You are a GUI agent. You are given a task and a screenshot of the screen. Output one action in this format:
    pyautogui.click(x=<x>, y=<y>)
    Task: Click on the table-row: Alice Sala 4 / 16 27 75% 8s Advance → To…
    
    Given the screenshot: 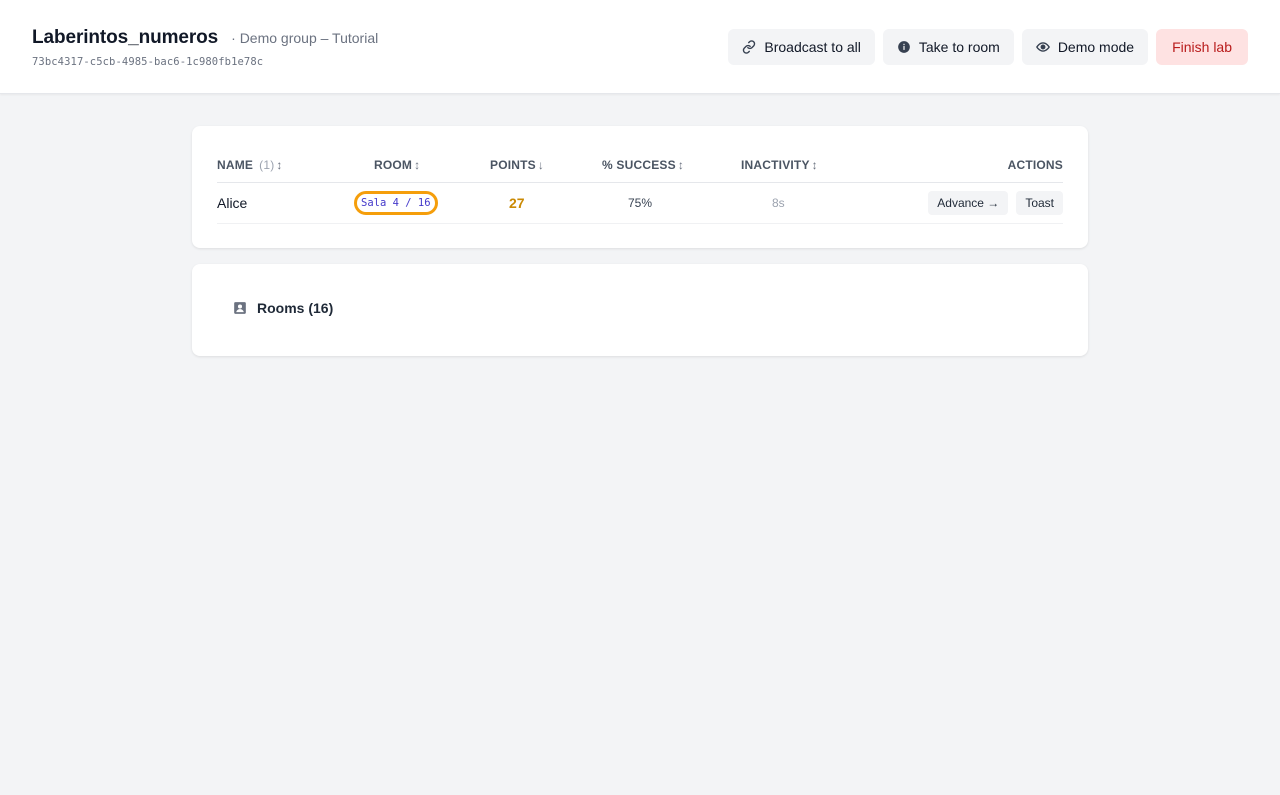 What is the action you would take?
    pyautogui.click(x=640, y=203)
    